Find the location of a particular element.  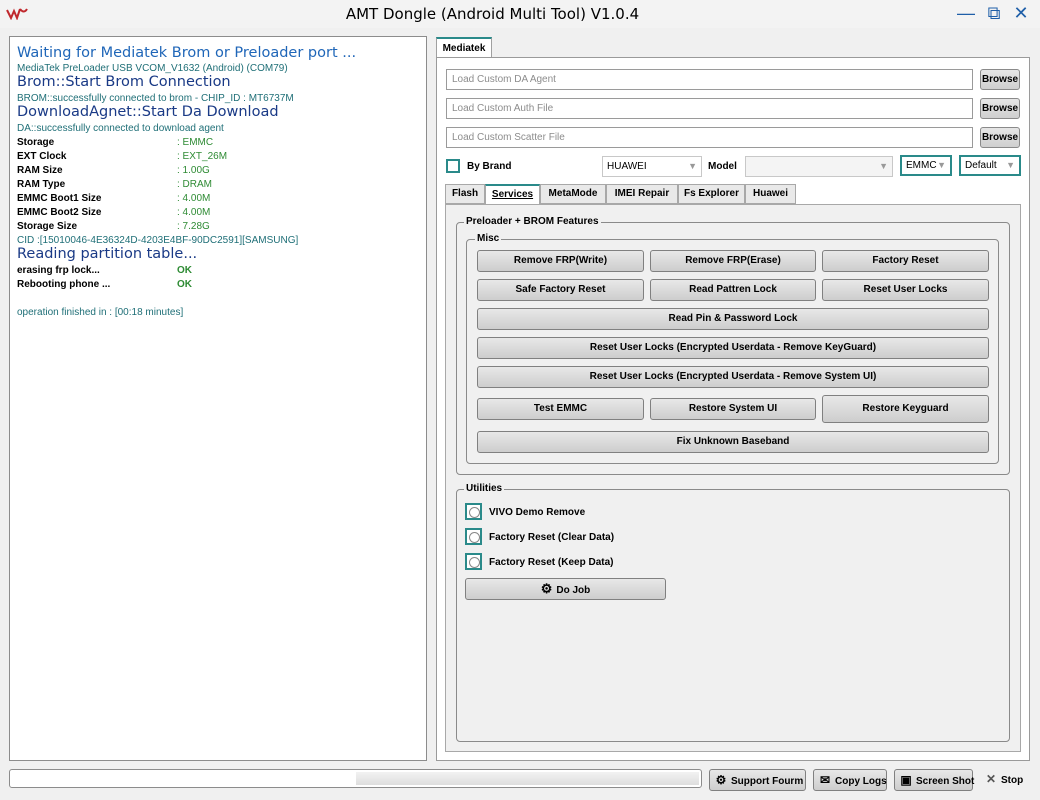

do-job-label: Do Job is located at coordinates (573, 590).